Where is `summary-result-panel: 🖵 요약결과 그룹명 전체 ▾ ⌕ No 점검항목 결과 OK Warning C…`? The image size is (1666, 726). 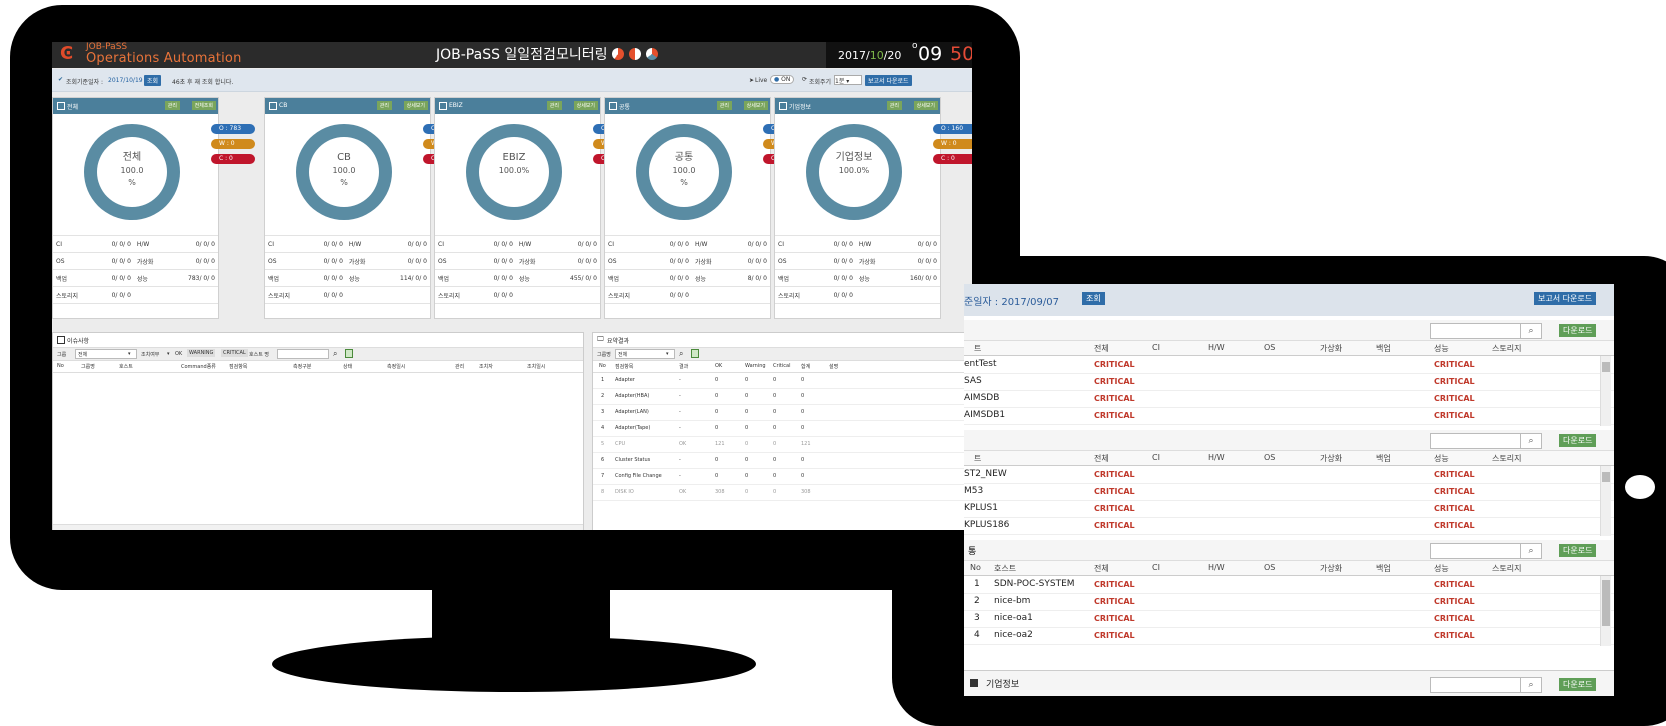 summary-result-panel: 🖵 요약결과 그룹명 전체 ▾ ⌕ No 점검항목 결과 OK Warning C… is located at coordinates (782, 431).